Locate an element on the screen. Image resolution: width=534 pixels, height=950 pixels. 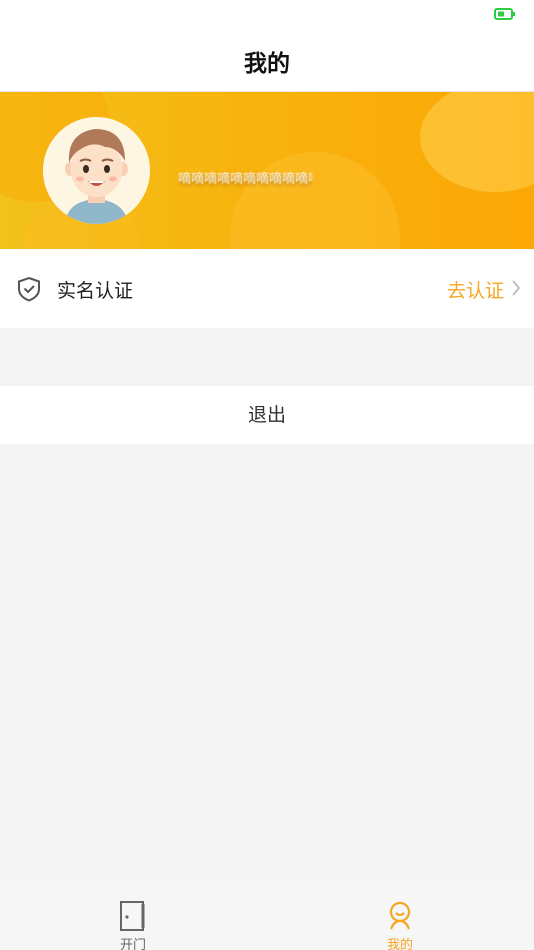
tab-bar: 开门 我的 is located at coordinates (267, 915).